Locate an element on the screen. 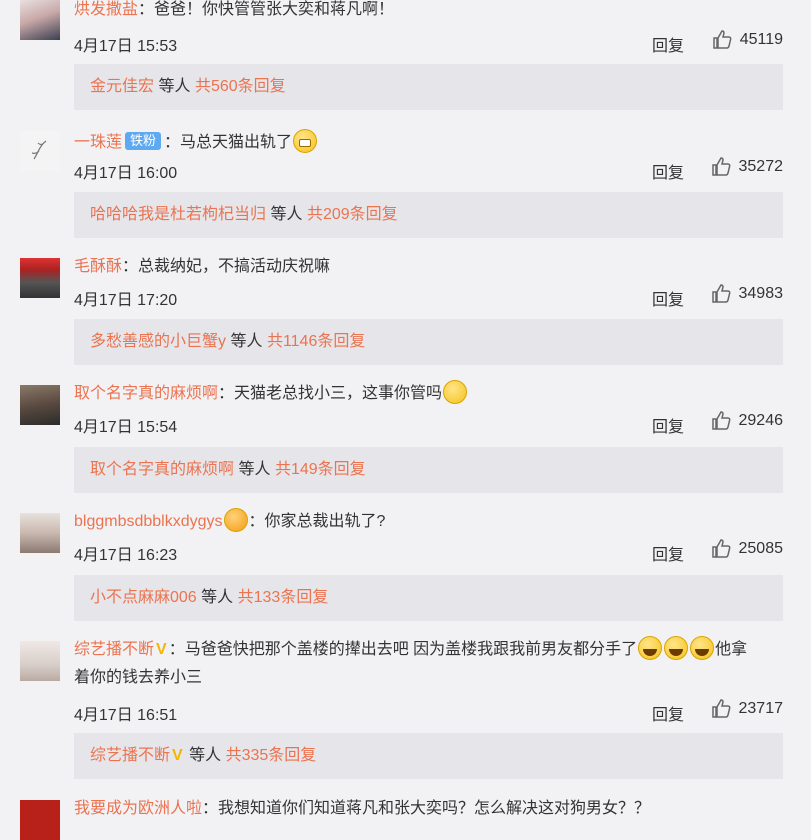 The height and width of the screenshot is (840, 811). reply-user-link: 取个名字真的麻烦啊 is located at coordinates (162, 469).